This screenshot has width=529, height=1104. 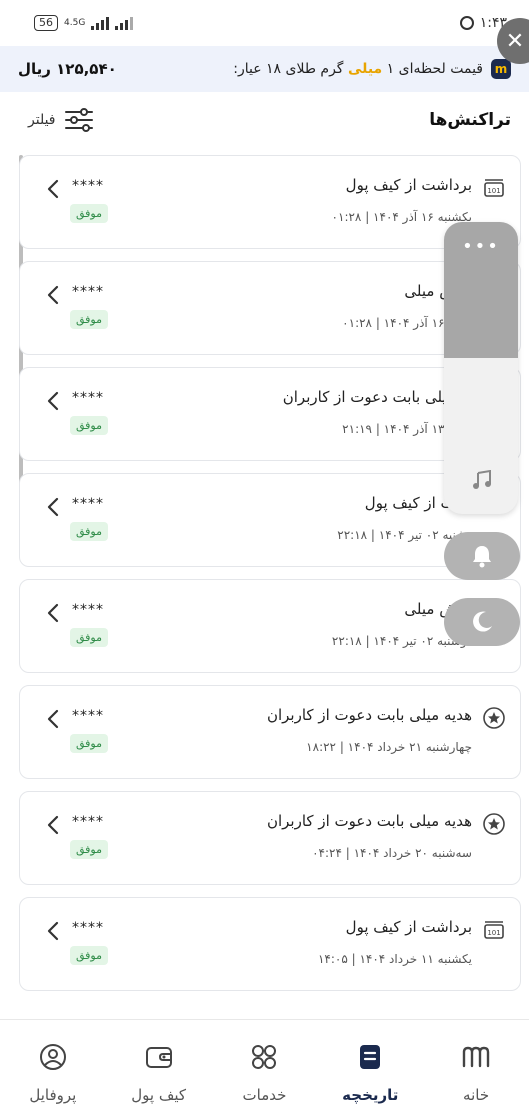 What do you see at coordinates (53, 1059) in the screenshot?
I see `profile-icon` at bounding box center [53, 1059].